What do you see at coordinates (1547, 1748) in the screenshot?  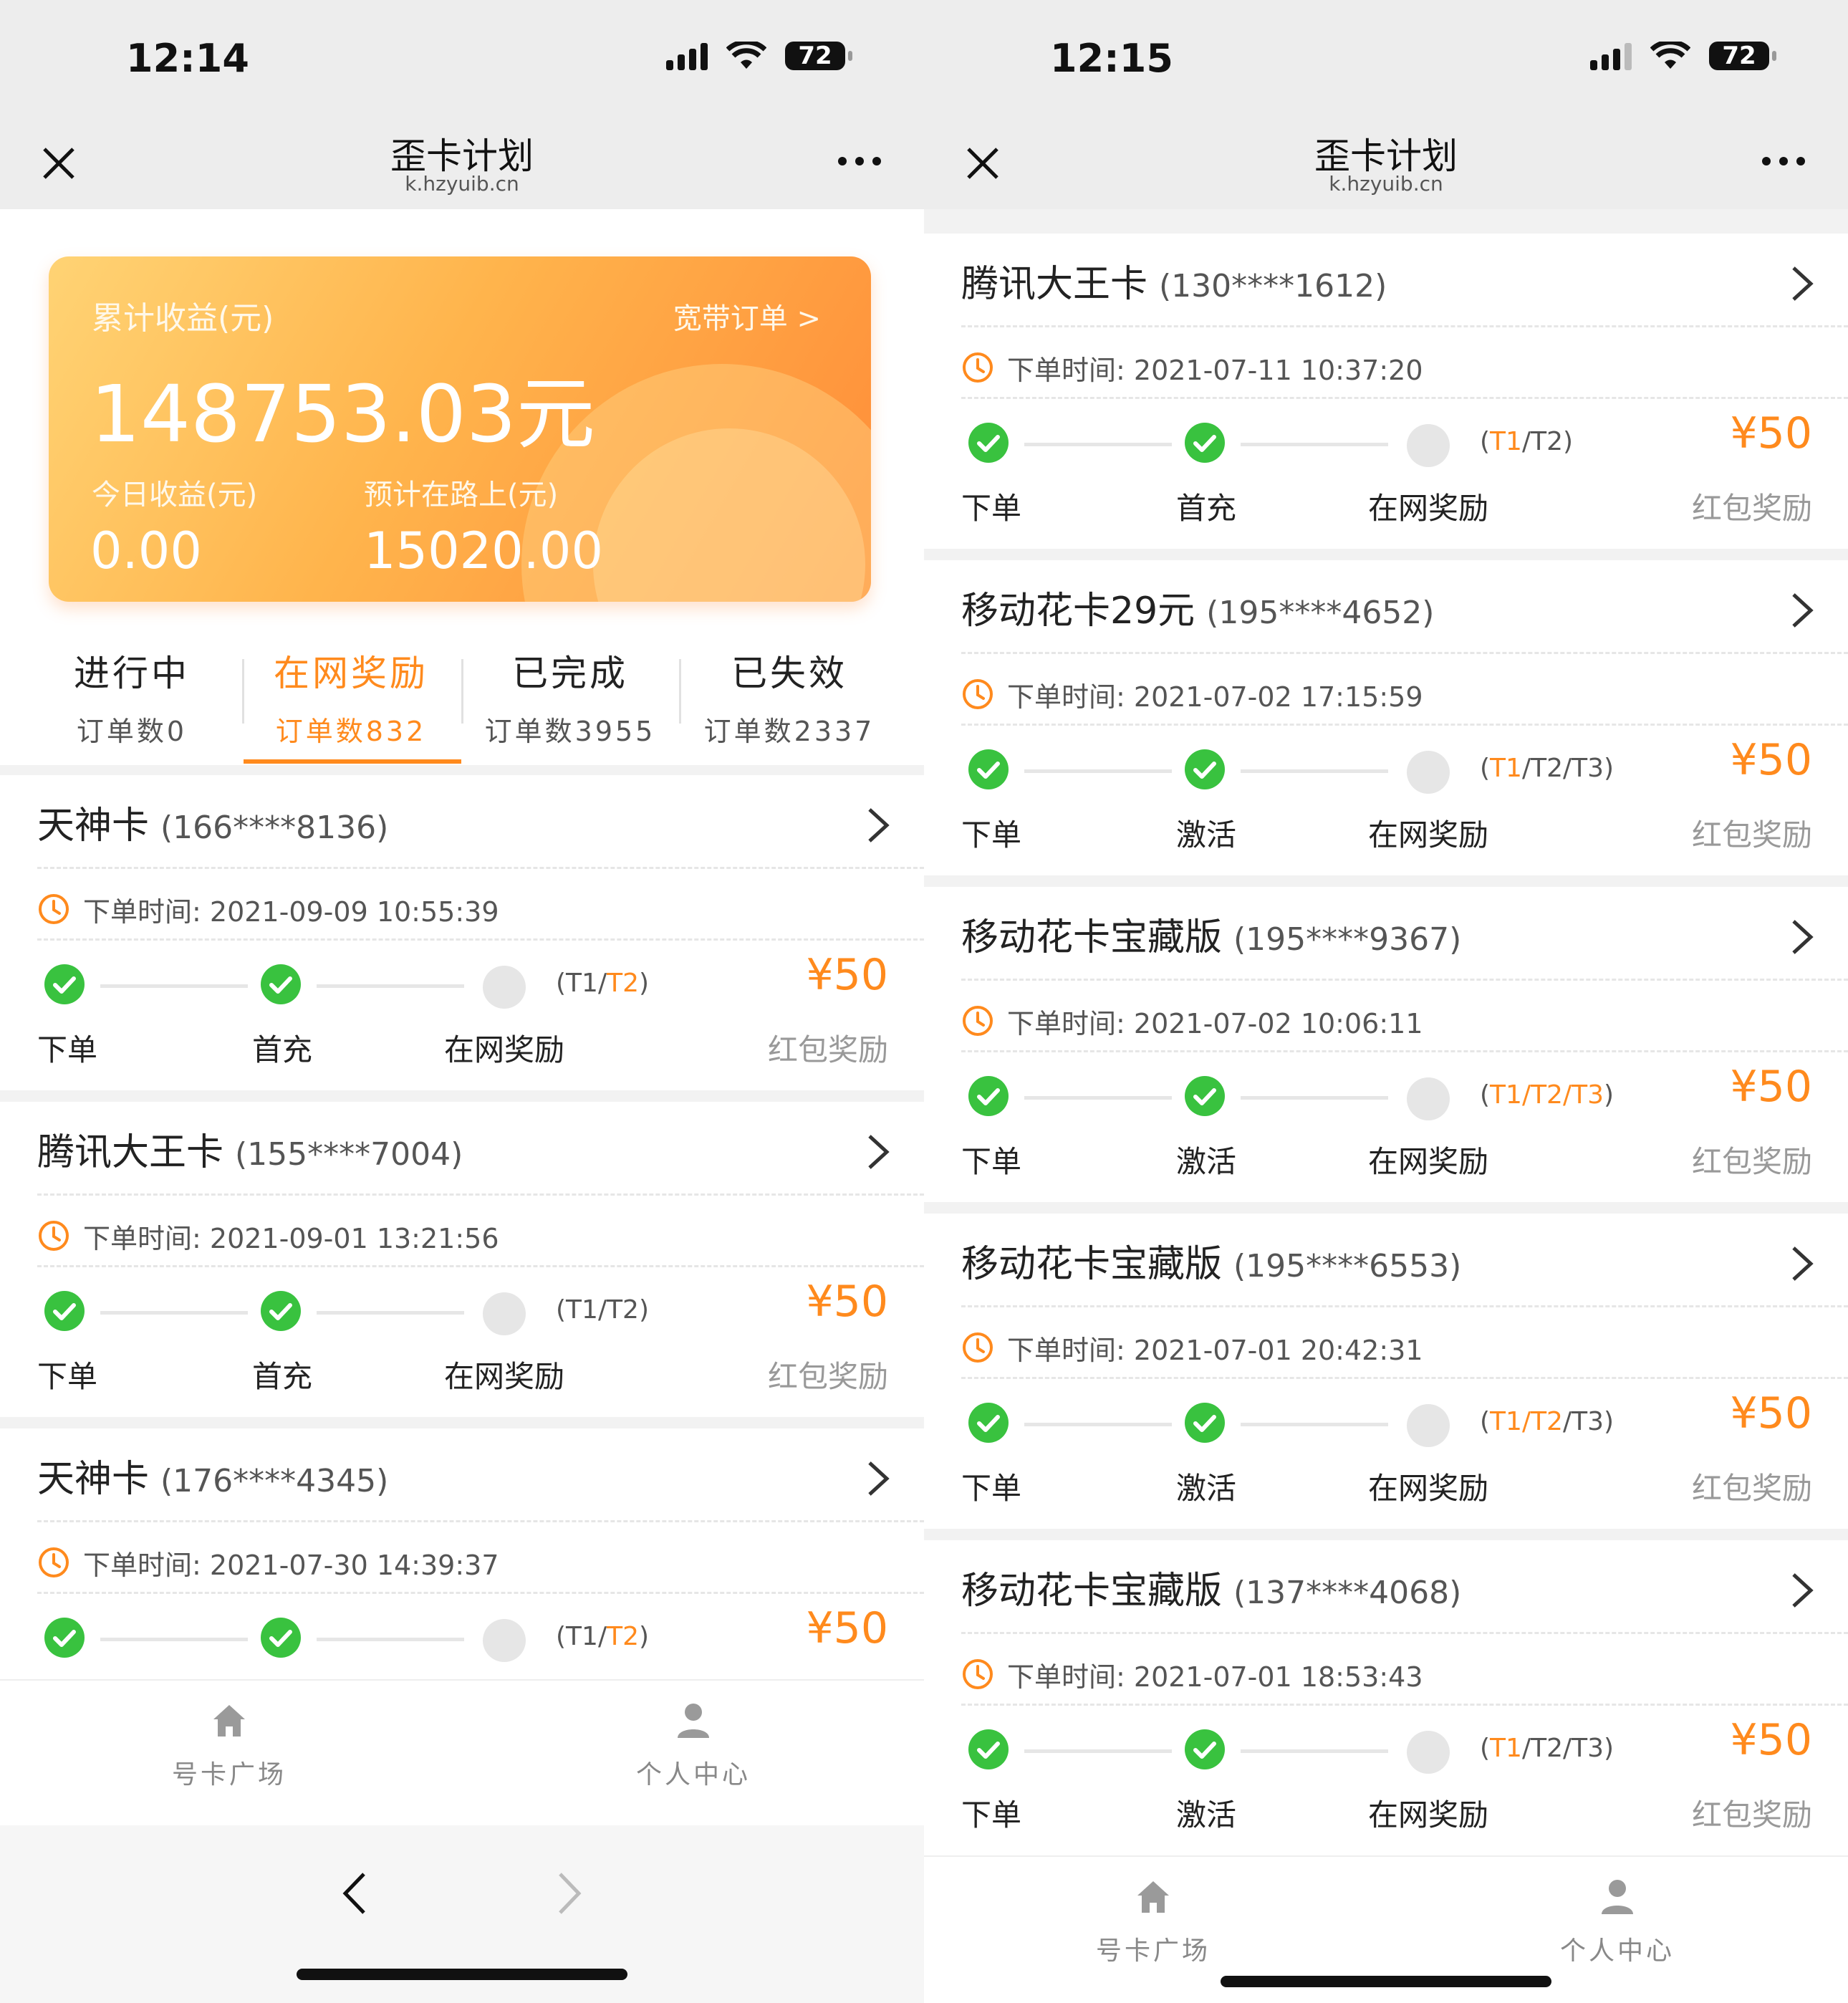 I see `reward-stage: (T1/T2/T3)` at bounding box center [1547, 1748].